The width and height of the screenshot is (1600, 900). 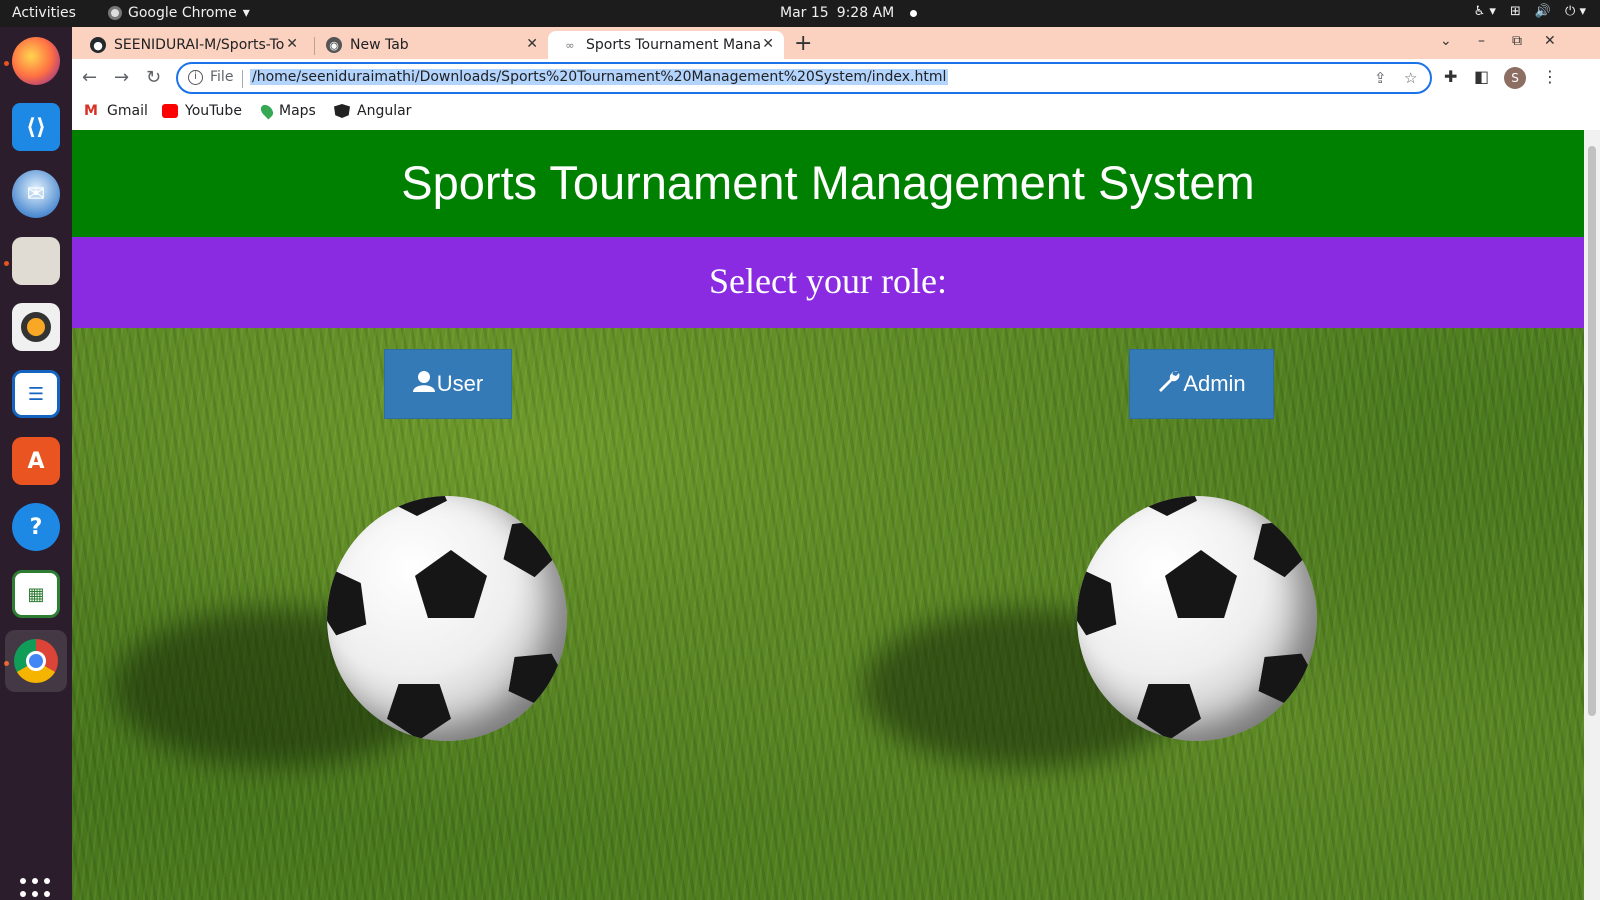 I want to click on calc-icon: ▦, so click(x=36, y=594).